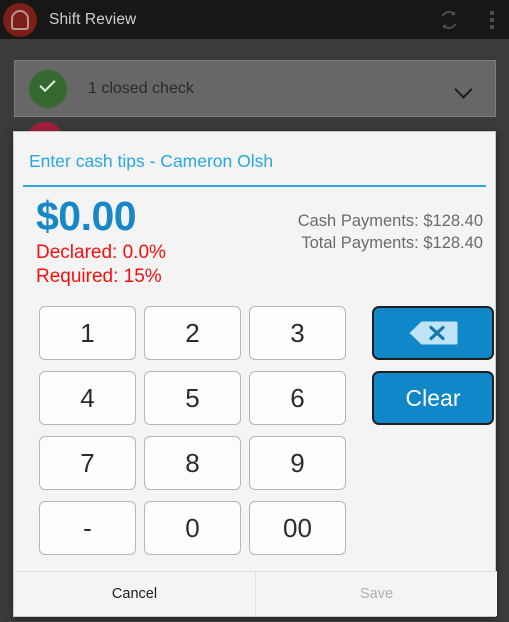 Image resolution: width=509 pixels, height=622 pixels. I want to click on dialog-footer: Cancel Save, so click(255, 593).